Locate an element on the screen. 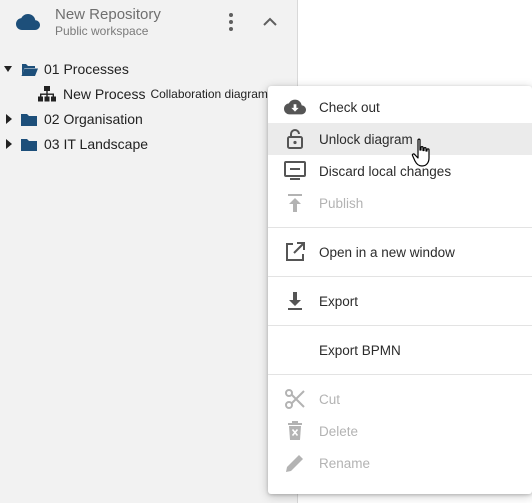  caret-down-icon is located at coordinates (8, 69).